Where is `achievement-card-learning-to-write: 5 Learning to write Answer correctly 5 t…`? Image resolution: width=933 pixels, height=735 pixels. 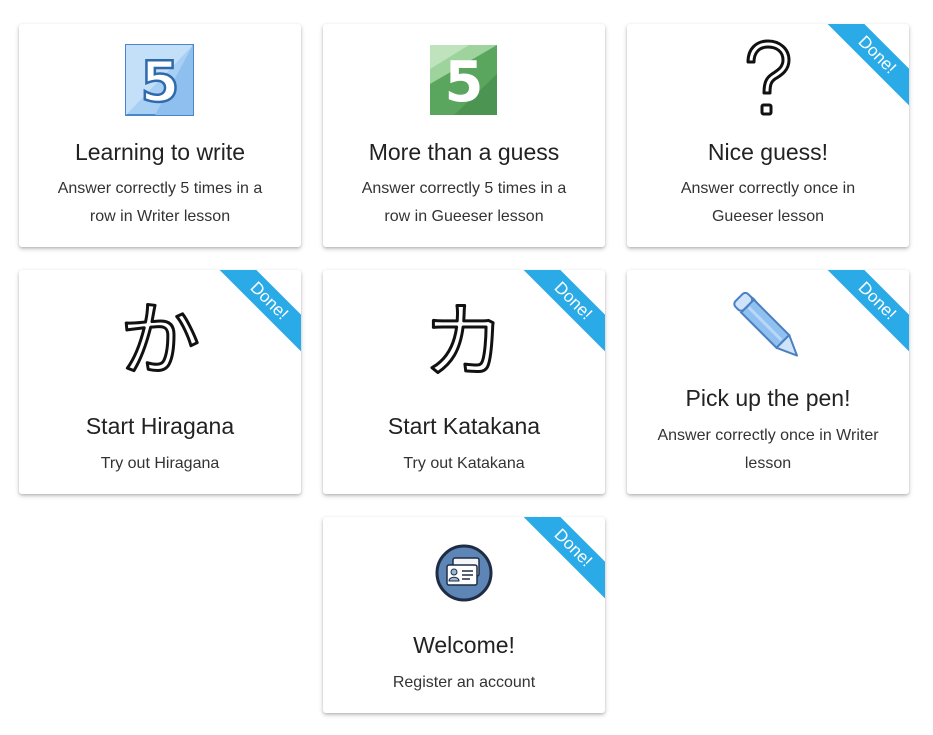
achievement-card-learning-to-write: 5 Learning to write Answer correctly 5 t… is located at coordinates (160, 135).